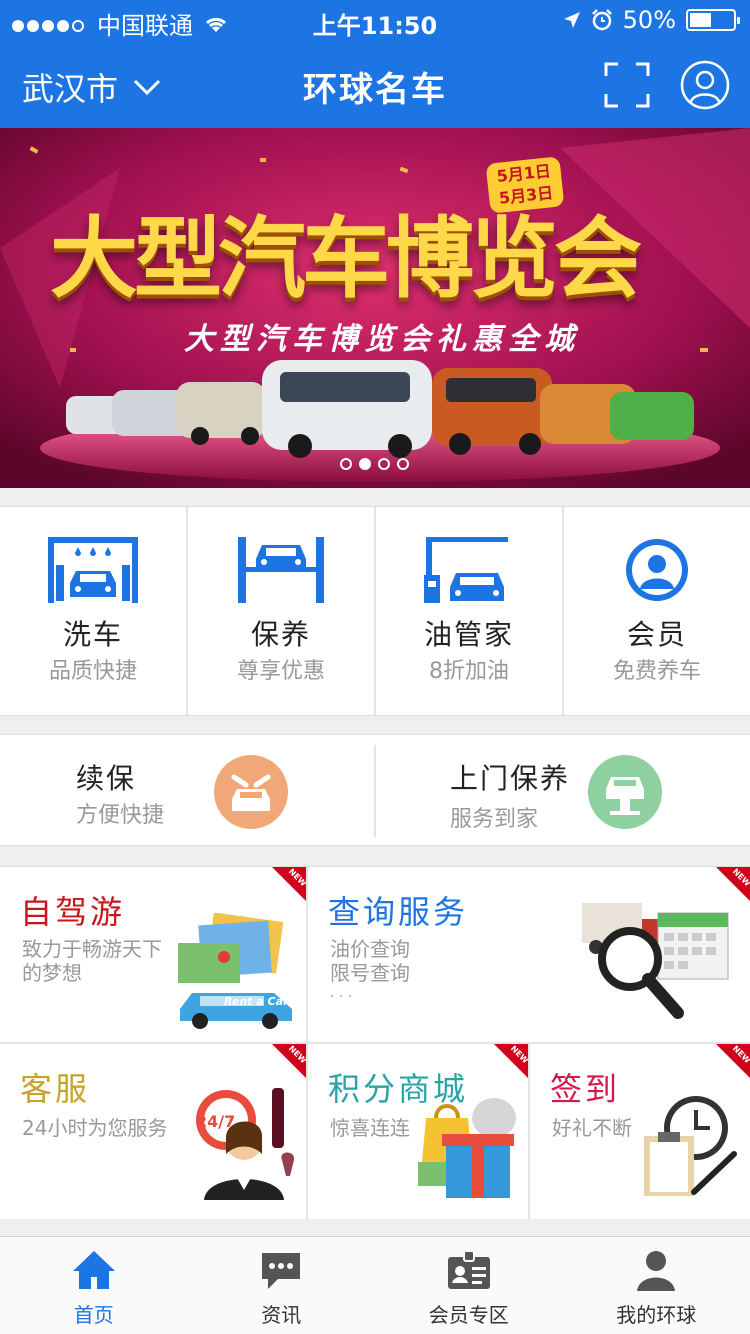  Describe the element at coordinates (705, 85) in the screenshot. I see `user-icon` at that location.